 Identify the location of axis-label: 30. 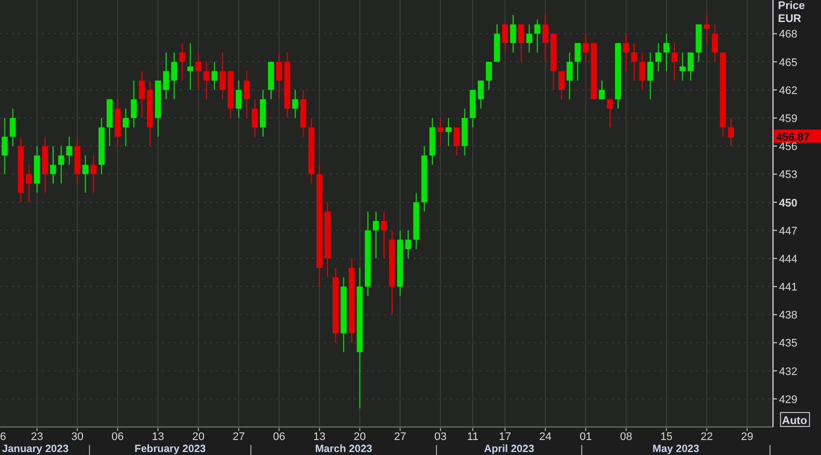
(77, 437).